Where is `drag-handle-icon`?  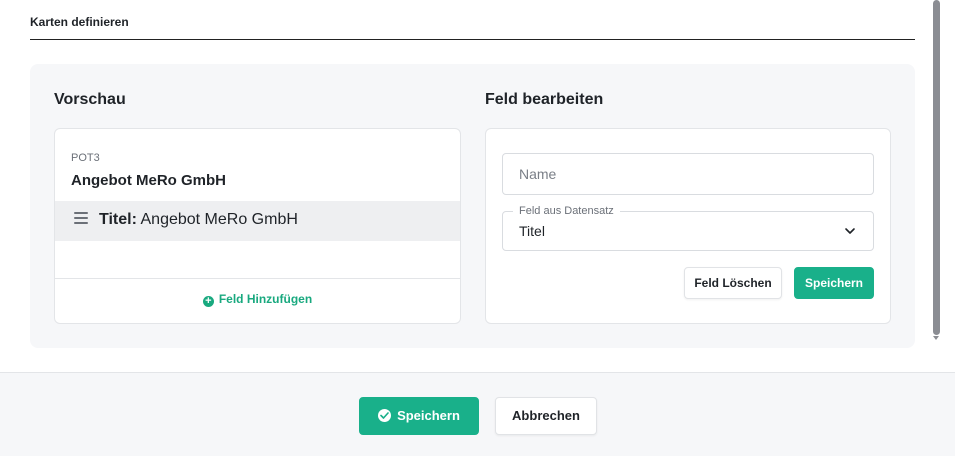
drag-handle-icon is located at coordinates (81, 218).